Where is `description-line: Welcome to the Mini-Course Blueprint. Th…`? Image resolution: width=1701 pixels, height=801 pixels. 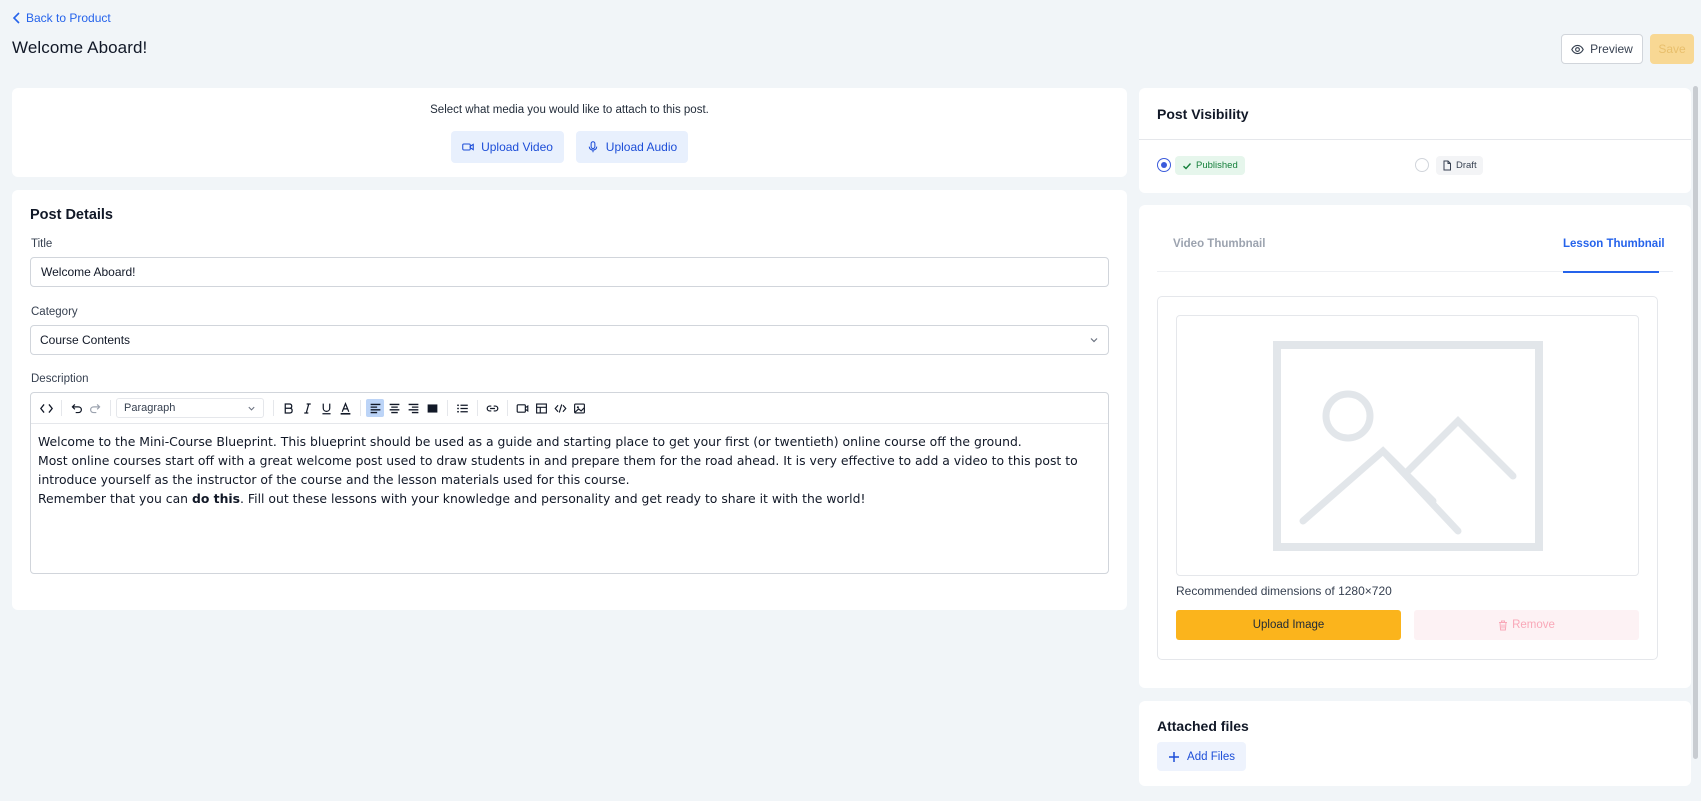 description-line: Welcome to the Mini-Course Blueprint. Th… is located at coordinates (530, 441).